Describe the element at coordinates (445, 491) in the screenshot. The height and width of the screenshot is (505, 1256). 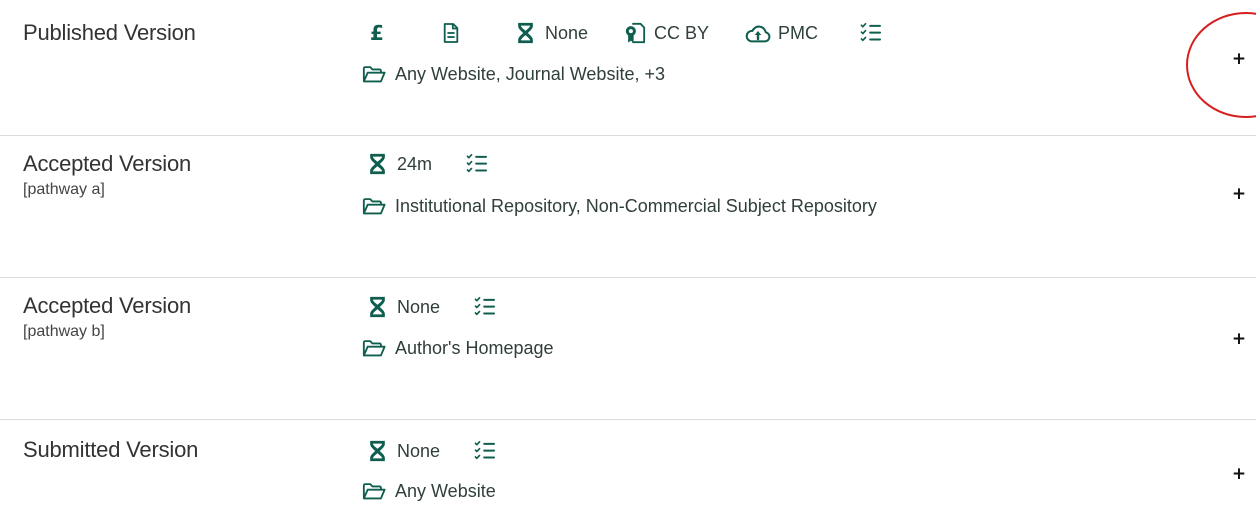
I see `locations-value: Any Website` at that location.